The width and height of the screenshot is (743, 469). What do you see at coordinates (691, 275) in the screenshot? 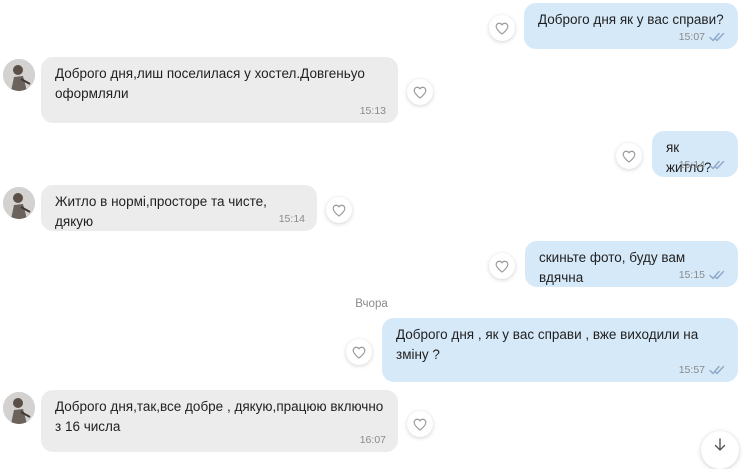
I see `message-time: 15:15` at bounding box center [691, 275].